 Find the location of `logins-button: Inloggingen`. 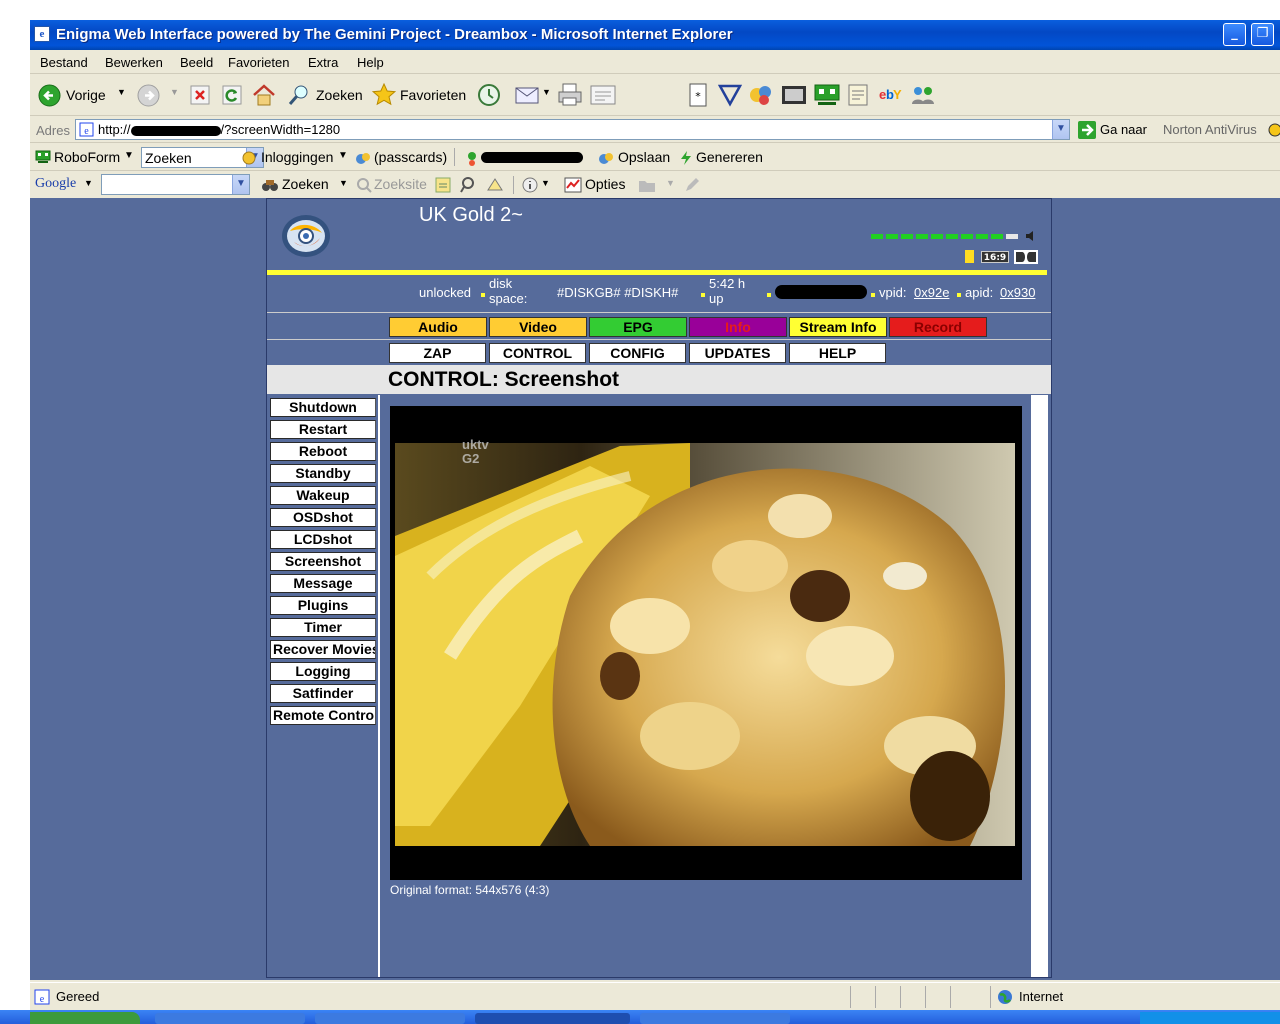

logins-button: Inloggingen is located at coordinates (297, 157).